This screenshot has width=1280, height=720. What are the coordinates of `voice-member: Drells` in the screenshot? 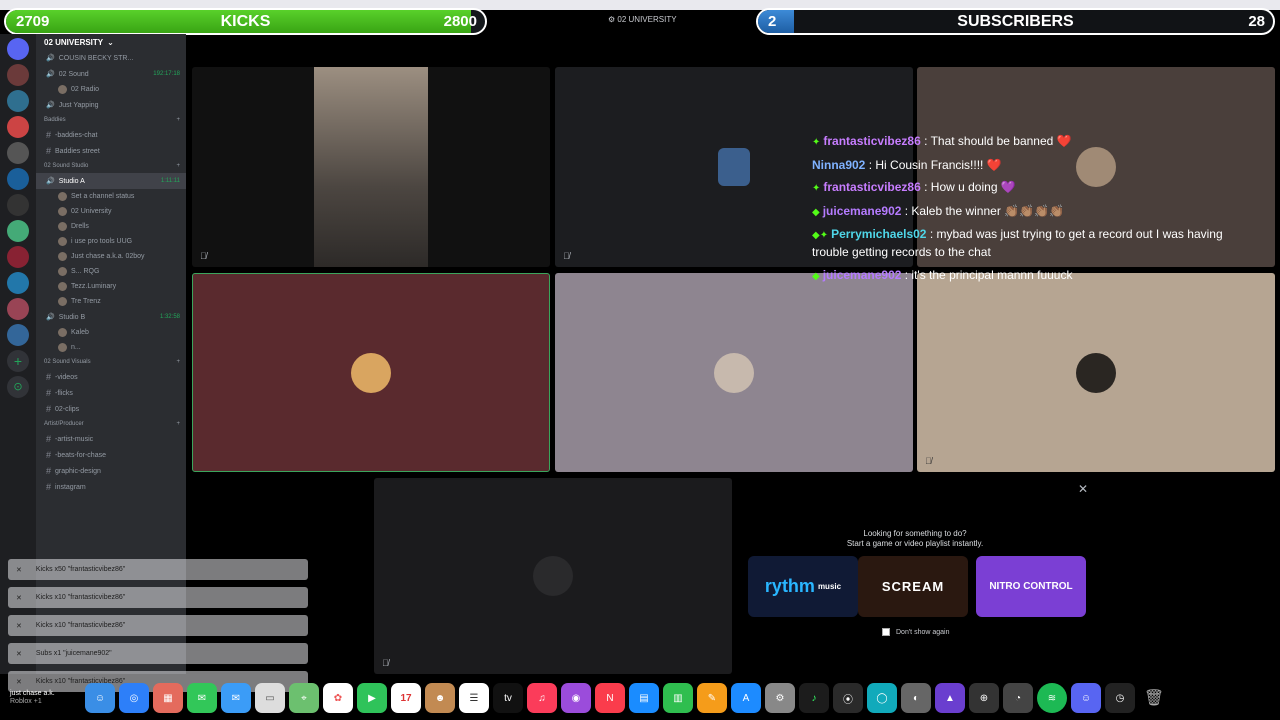 It's located at (111, 226).